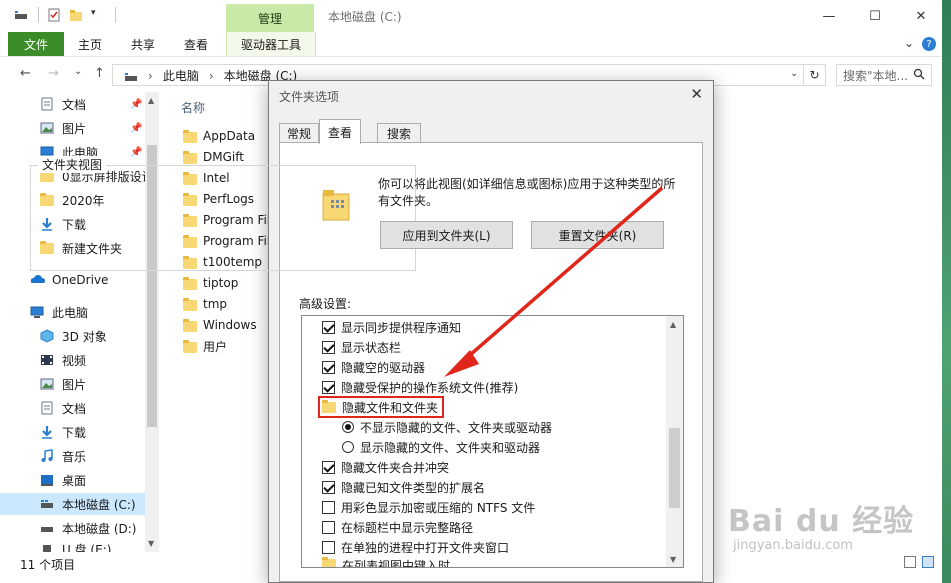  Describe the element at coordinates (597, 235) in the screenshot. I see `reset-folders-button: 重置文件夹(R)` at that location.